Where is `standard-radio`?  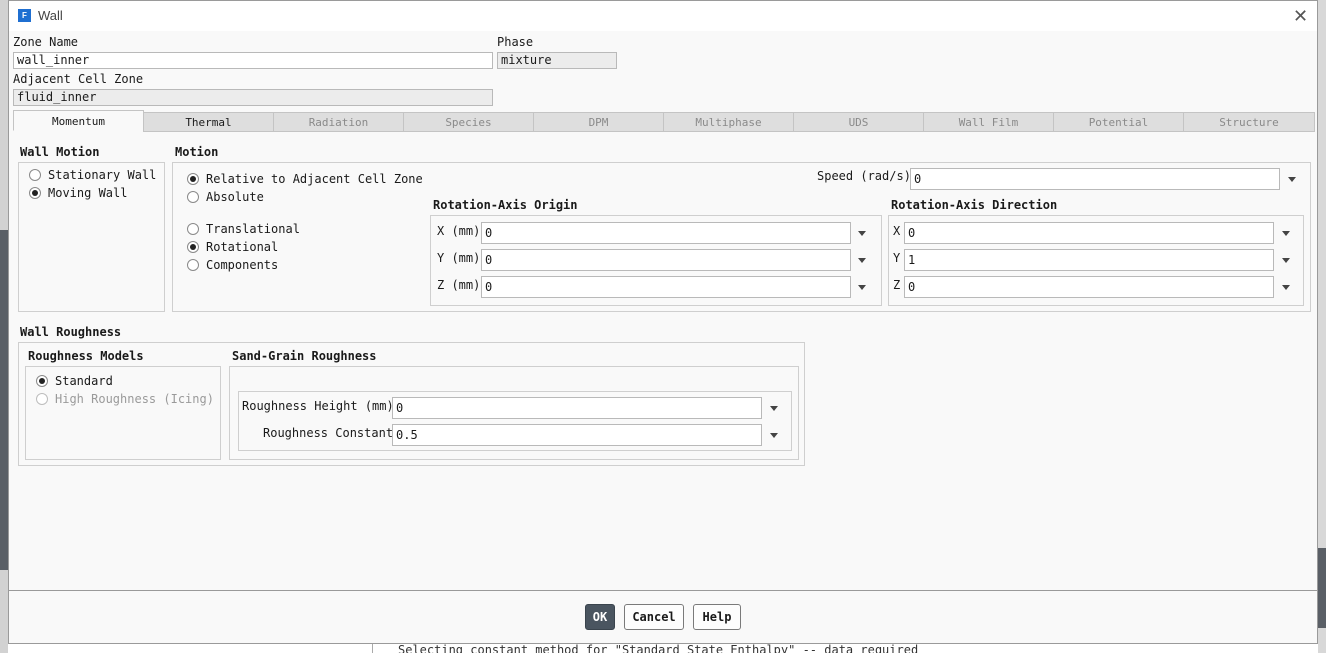 standard-radio is located at coordinates (42, 381).